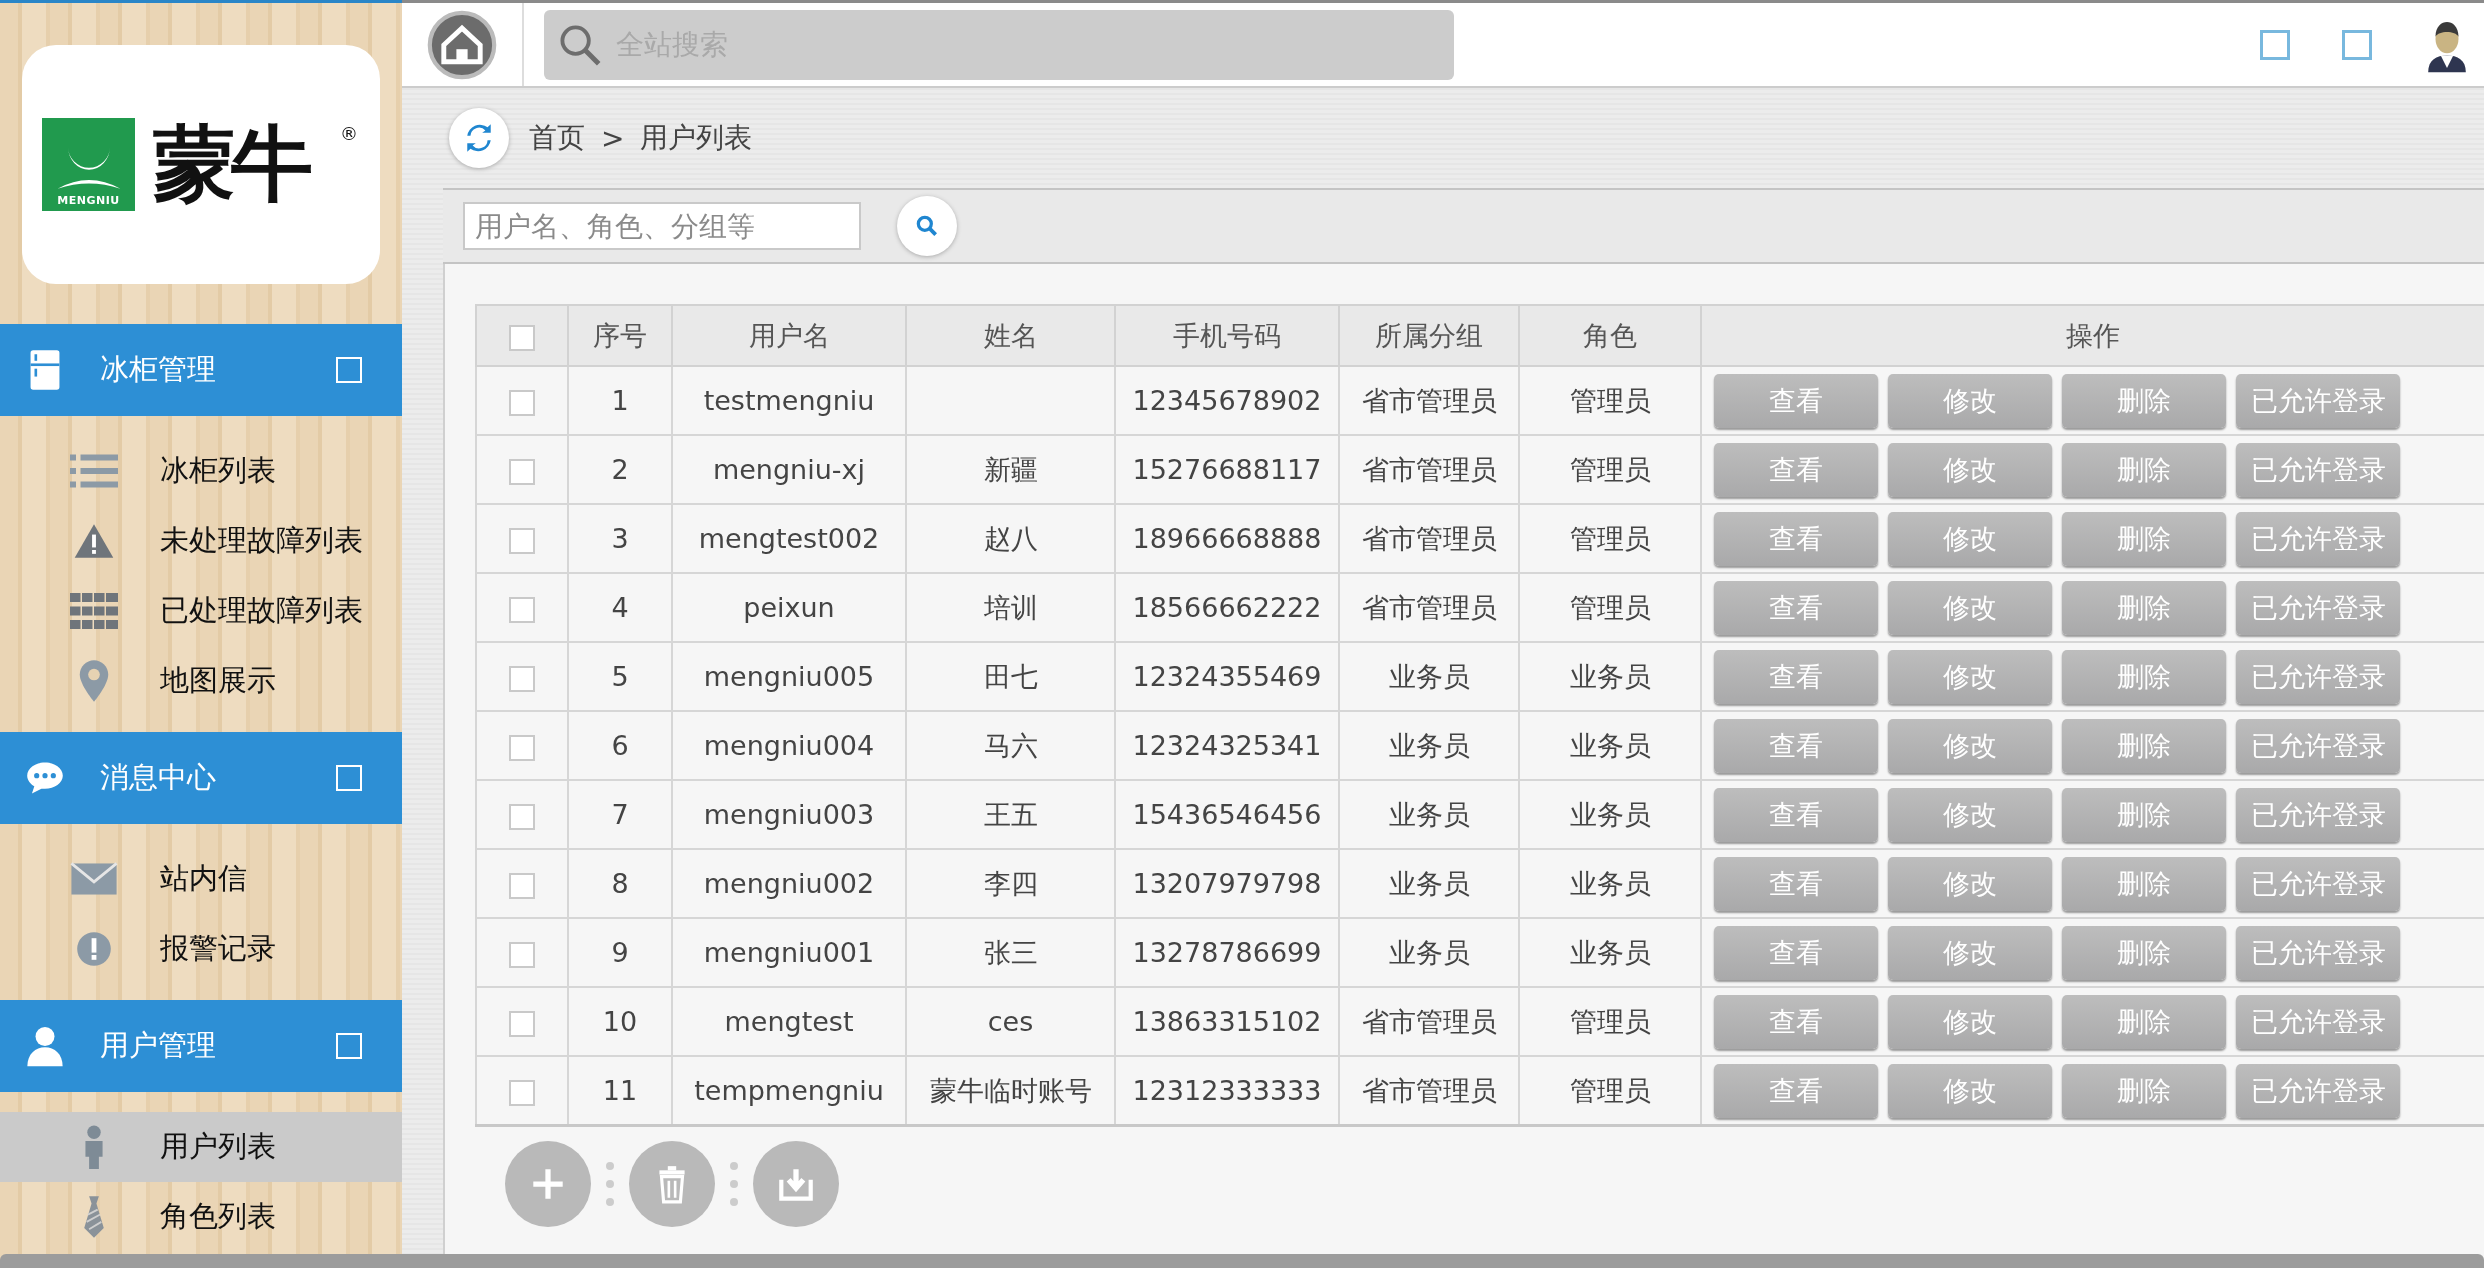 The image size is (2484, 1268). Describe the element at coordinates (201, 949) in the screenshot. I see `sidebar-item: 报警记录` at that location.